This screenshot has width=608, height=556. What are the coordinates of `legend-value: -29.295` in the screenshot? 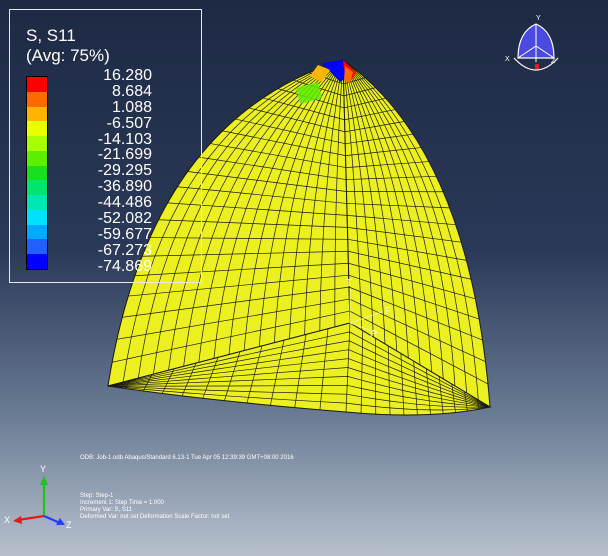 It's located at (124, 171).